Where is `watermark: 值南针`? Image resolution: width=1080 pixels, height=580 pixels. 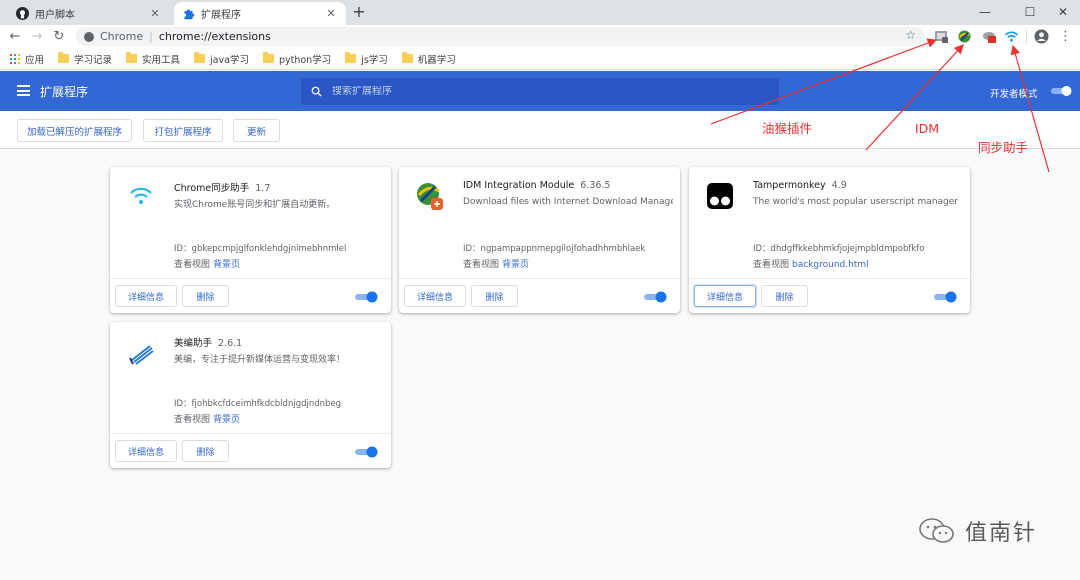
watermark: 值南针 is located at coordinates (977, 531).